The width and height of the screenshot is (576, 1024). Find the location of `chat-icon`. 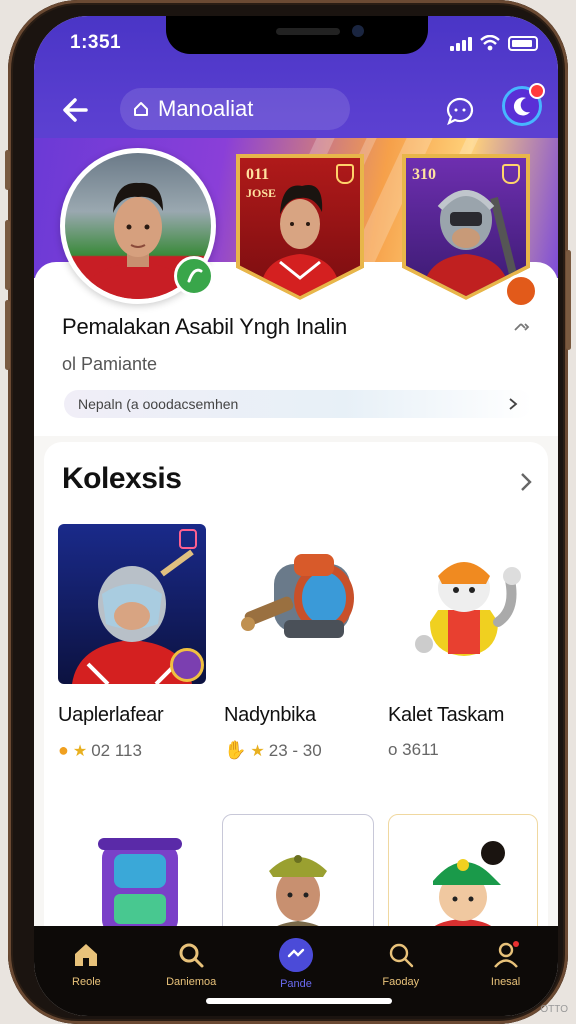

chat-icon is located at coordinates (460, 110).